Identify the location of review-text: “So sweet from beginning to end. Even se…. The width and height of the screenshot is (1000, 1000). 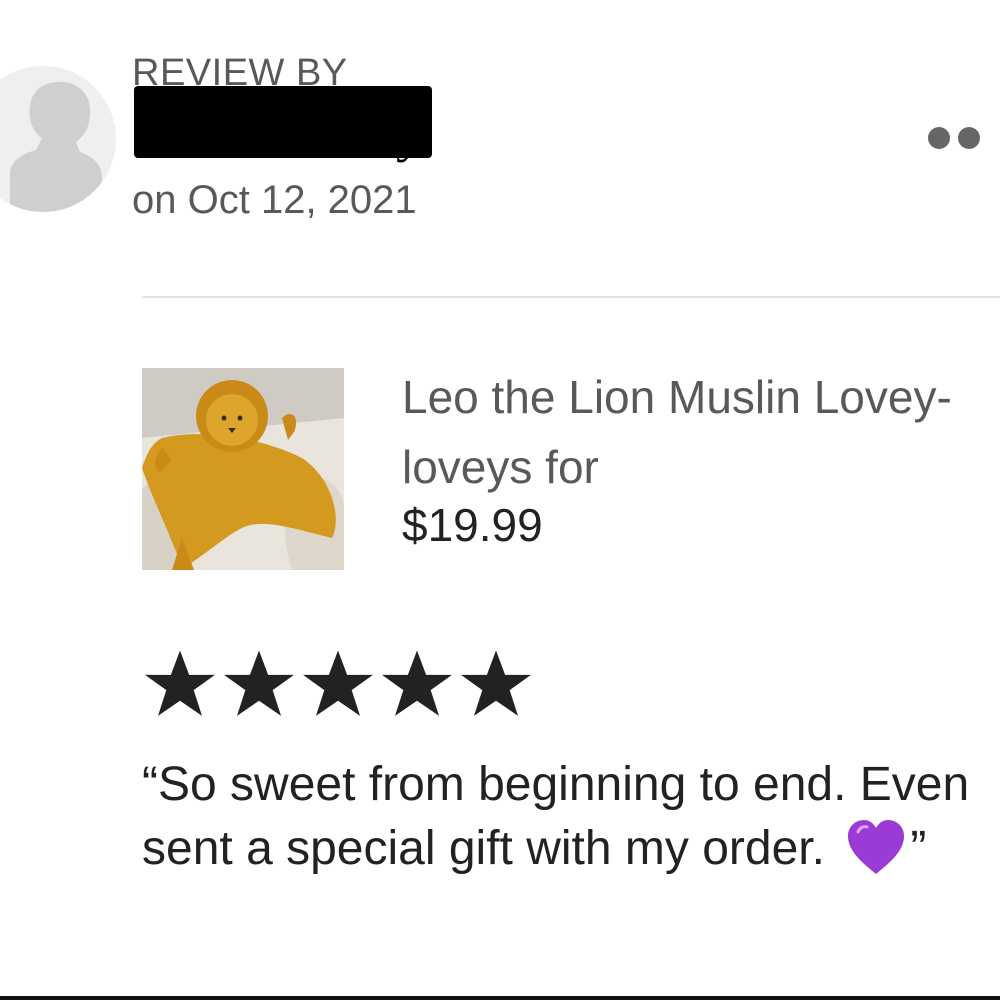
(571, 817).